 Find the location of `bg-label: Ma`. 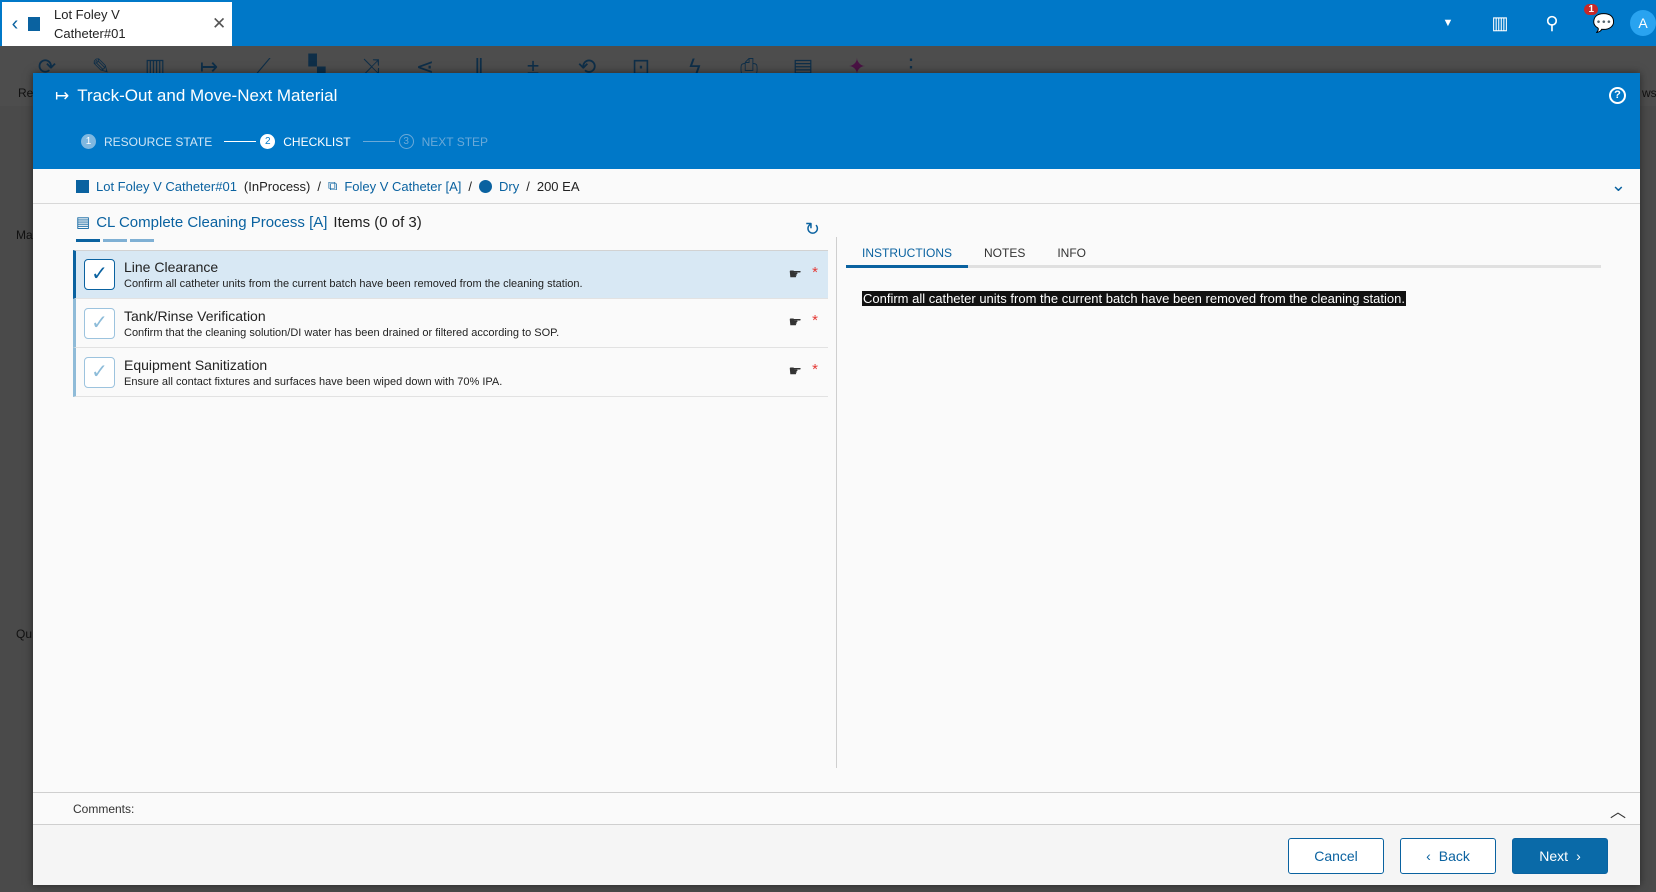

bg-label: Ma is located at coordinates (24, 235).